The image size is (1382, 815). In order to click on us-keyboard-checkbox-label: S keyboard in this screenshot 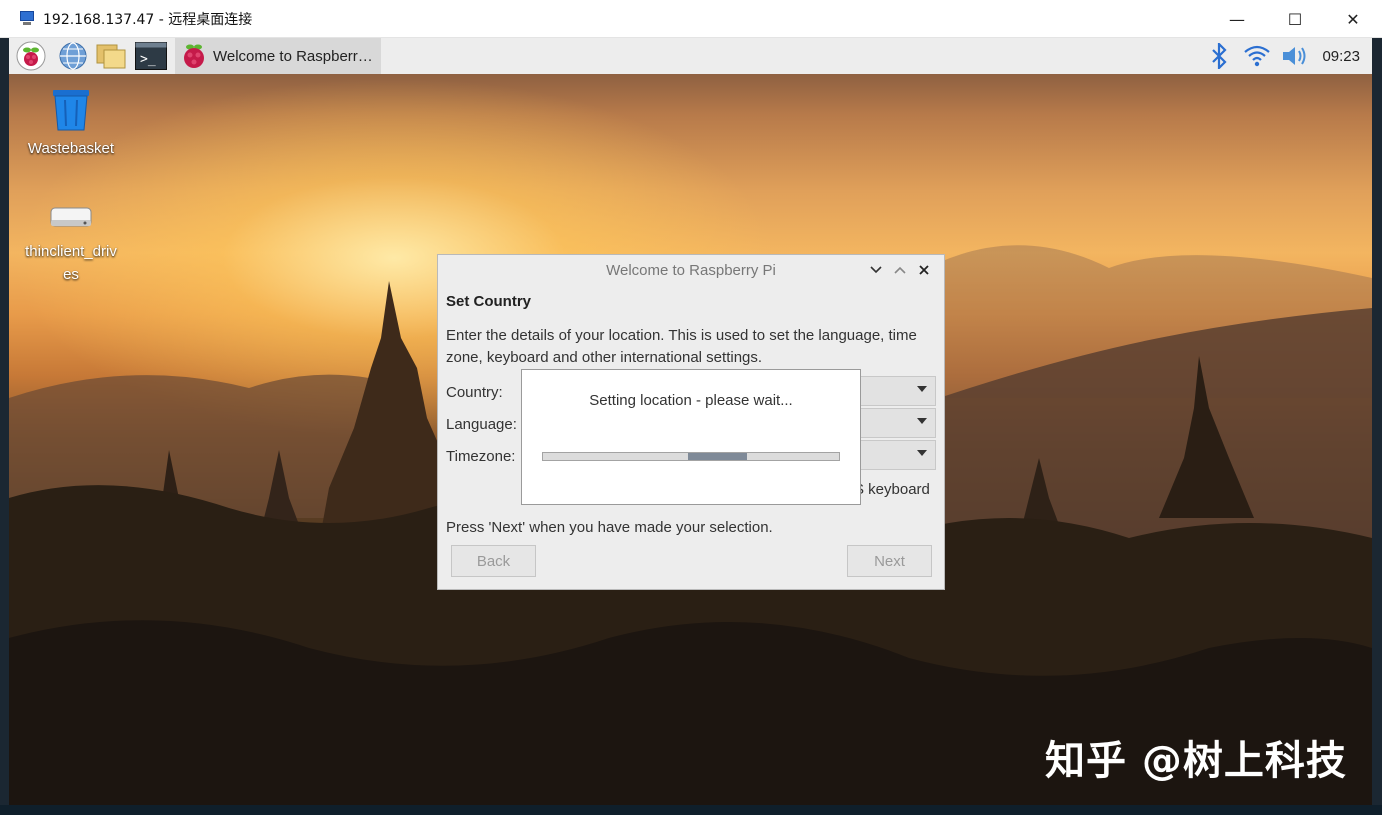, I will do `click(892, 489)`.